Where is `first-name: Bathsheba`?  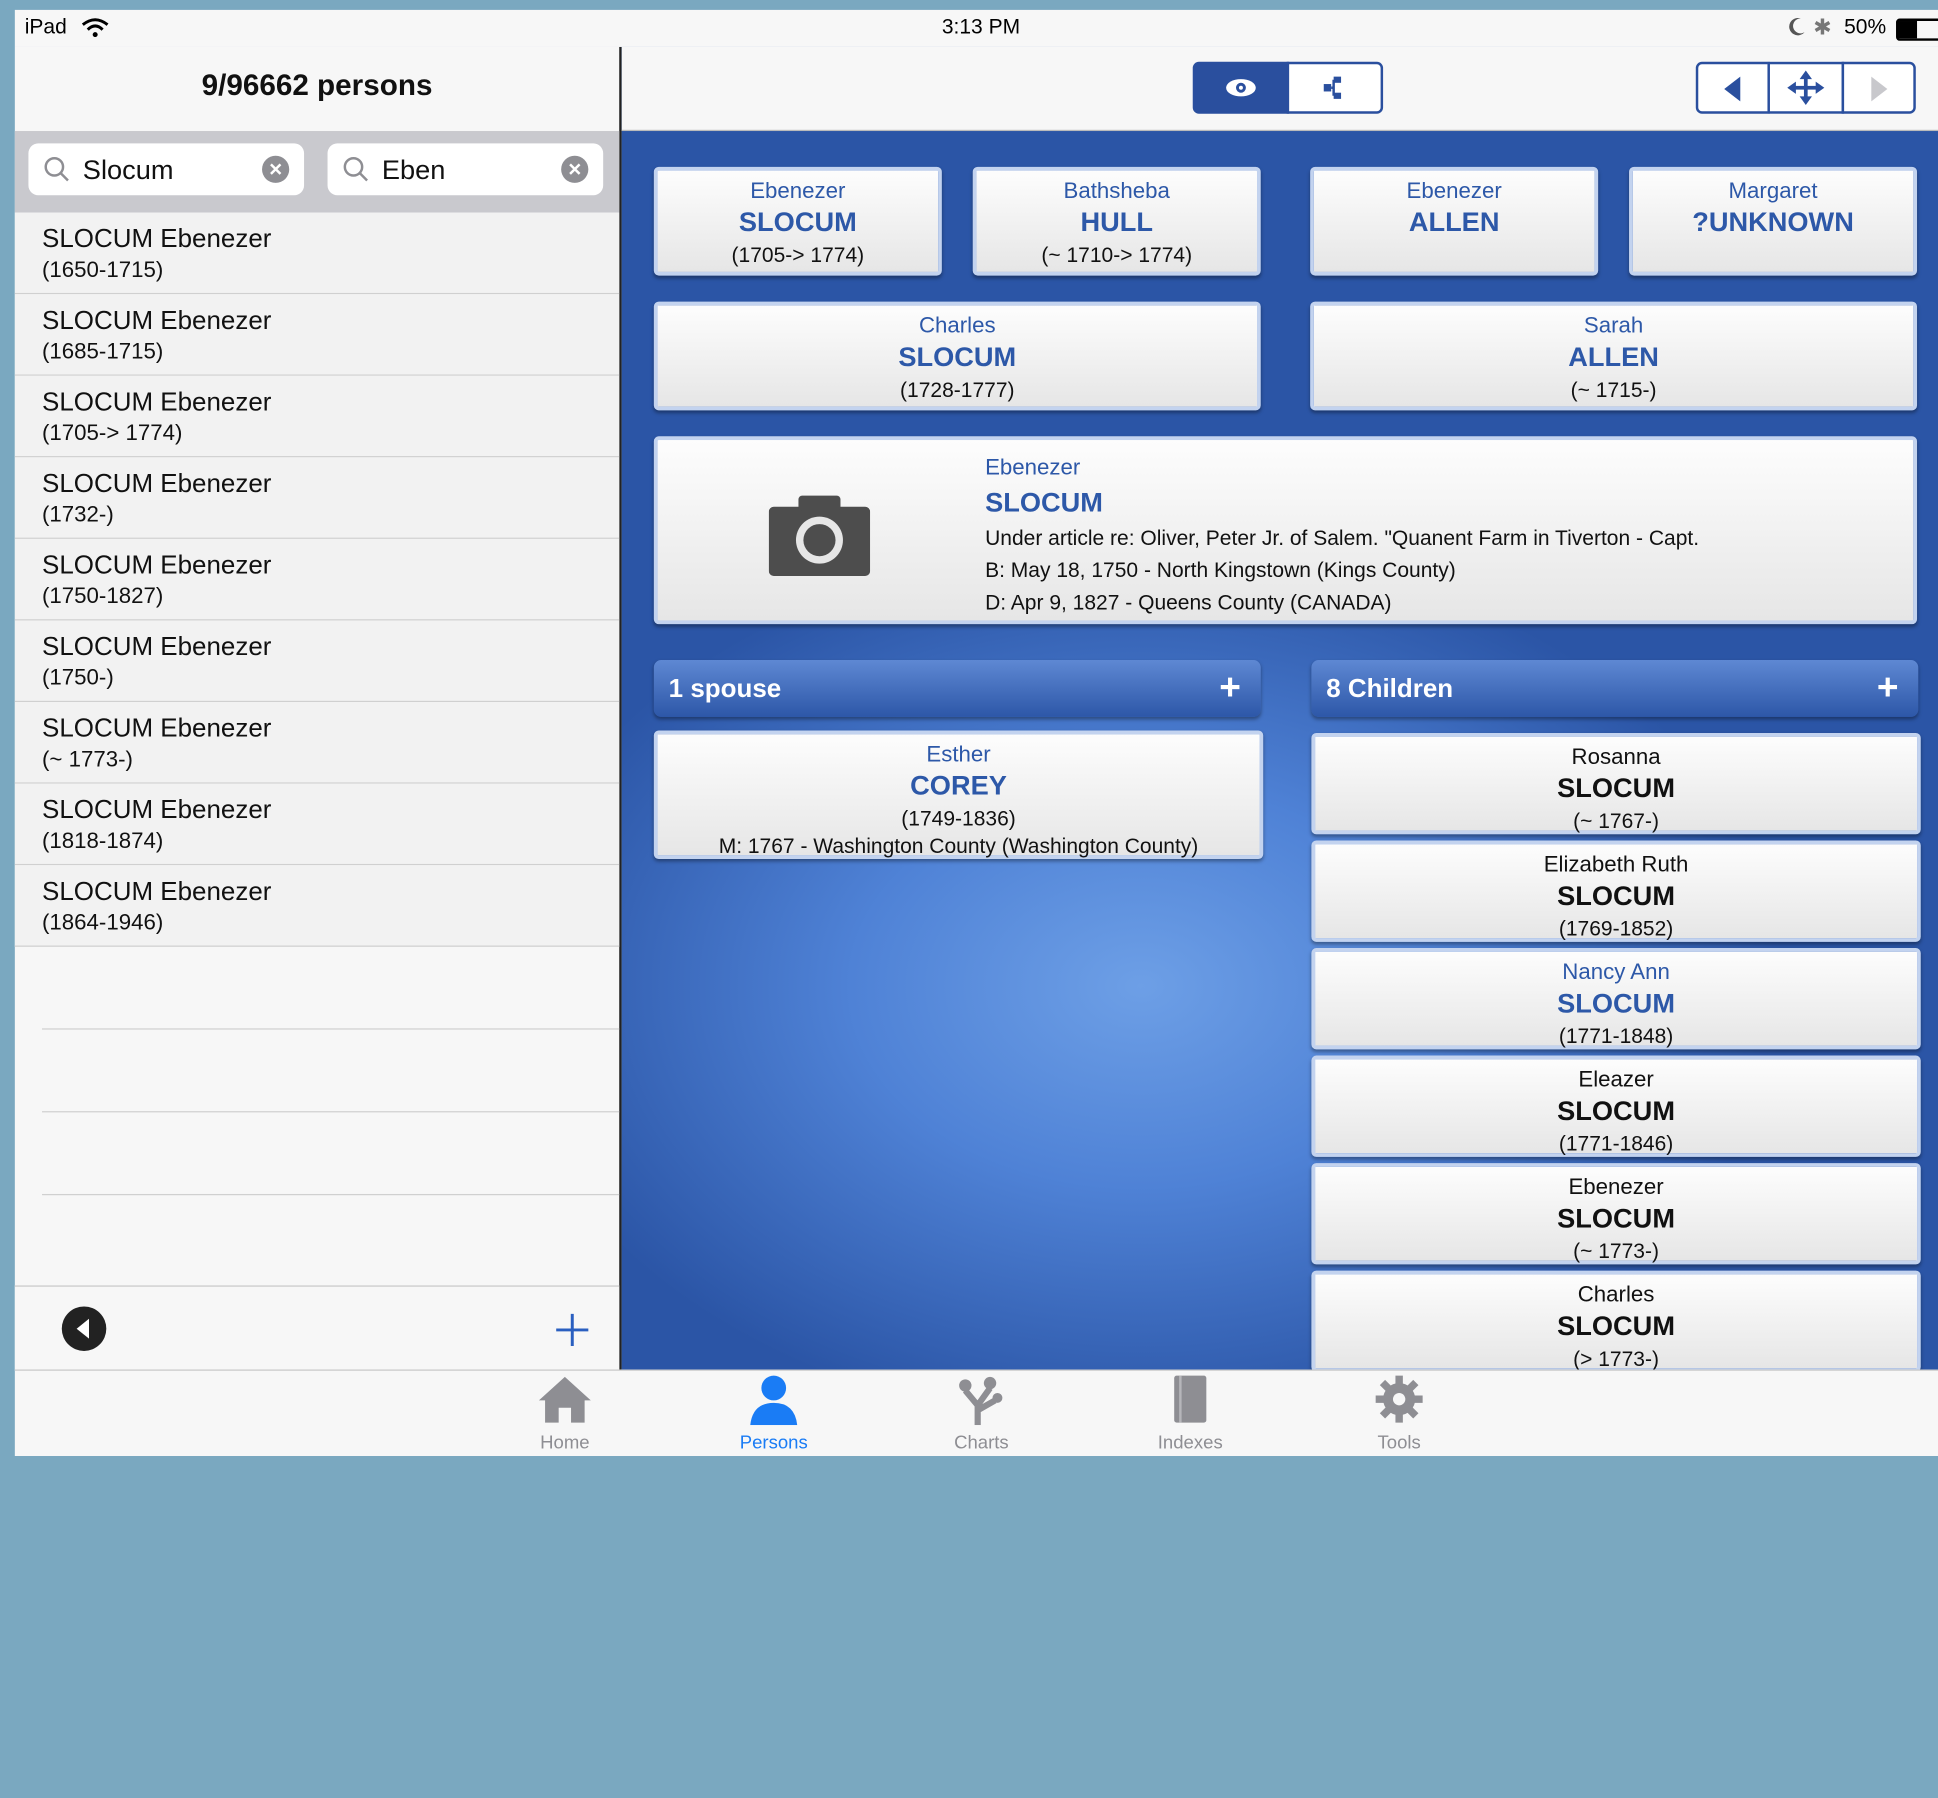
first-name: Bathsheba is located at coordinates (1116, 190).